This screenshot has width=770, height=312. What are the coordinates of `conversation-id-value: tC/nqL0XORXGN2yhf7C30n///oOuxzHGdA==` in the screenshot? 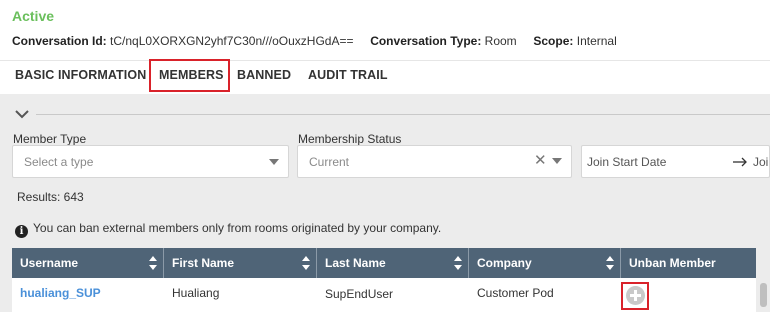 It's located at (232, 41).